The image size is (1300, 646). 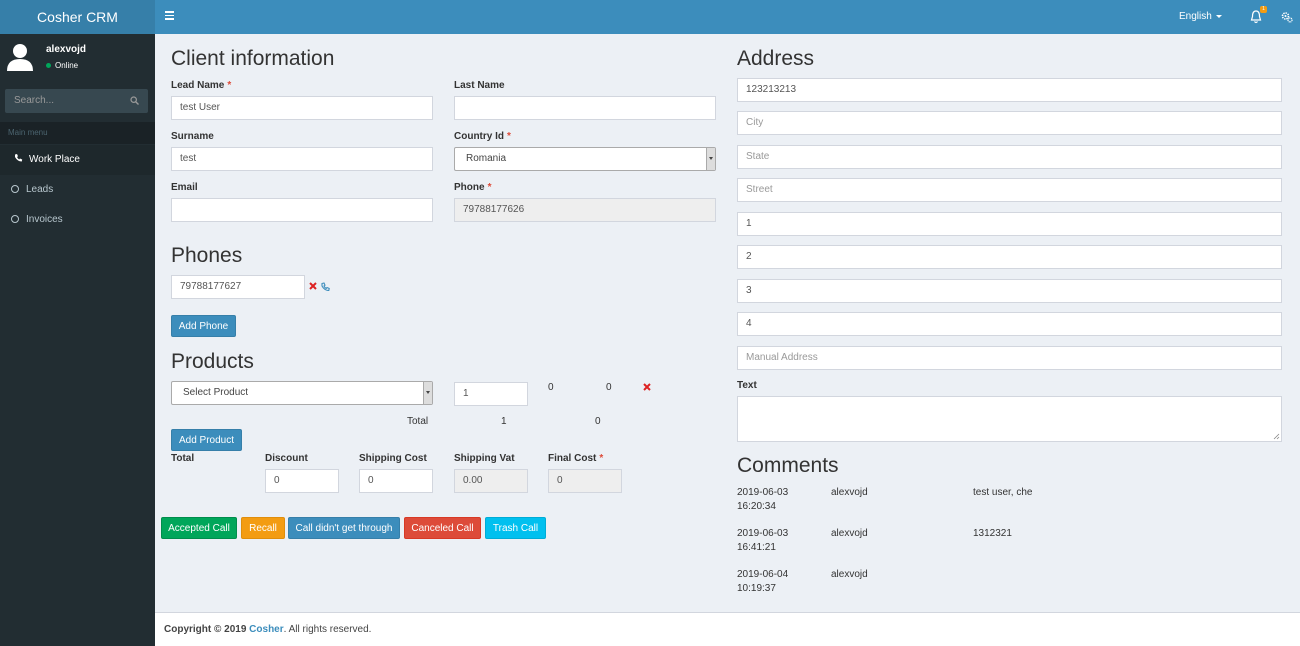 I want to click on client-info-heading: Client information, so click(x=253, y=58).